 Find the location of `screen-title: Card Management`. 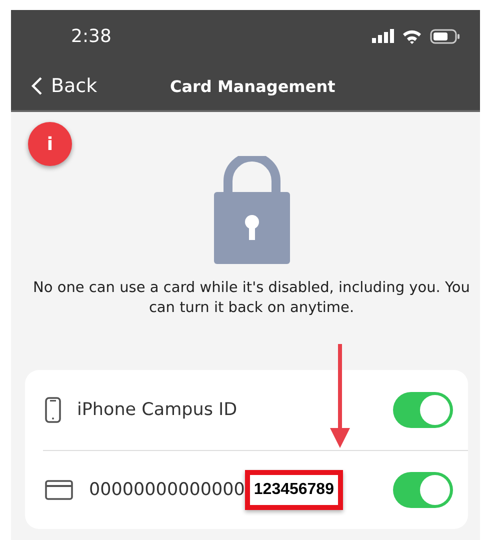

screen-title: Card Management is located at coordinates (253, 86).